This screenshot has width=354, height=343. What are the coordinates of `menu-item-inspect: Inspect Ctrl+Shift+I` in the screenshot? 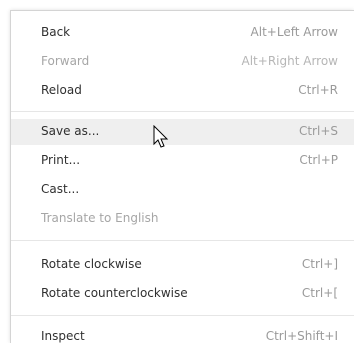 It's located at (182, 333).